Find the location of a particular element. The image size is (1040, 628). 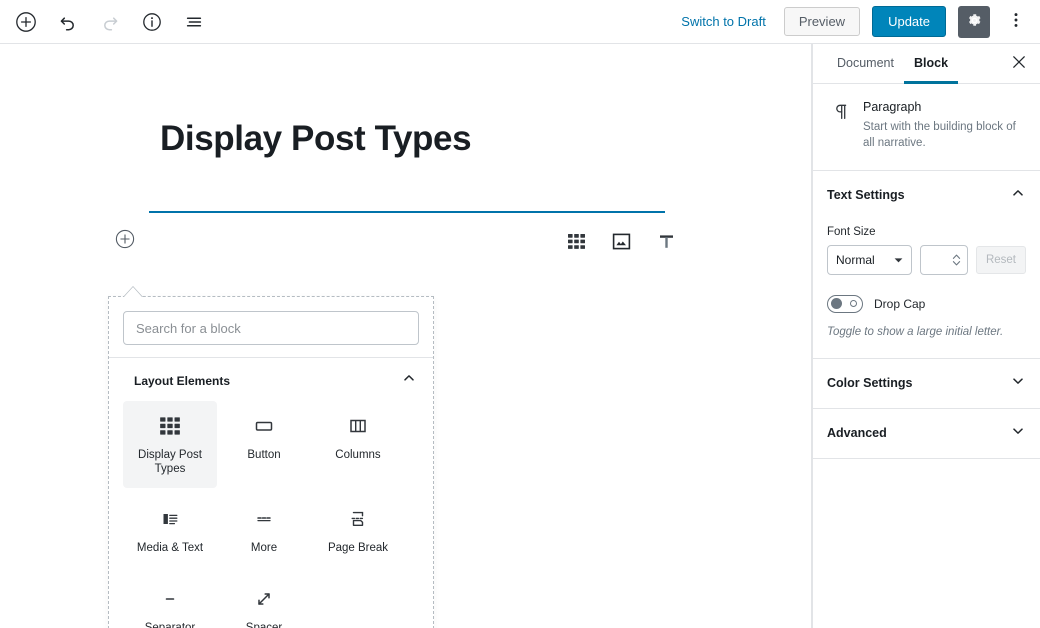

inserter-block-spacer: Spacer is located at coordinates (264, 601).